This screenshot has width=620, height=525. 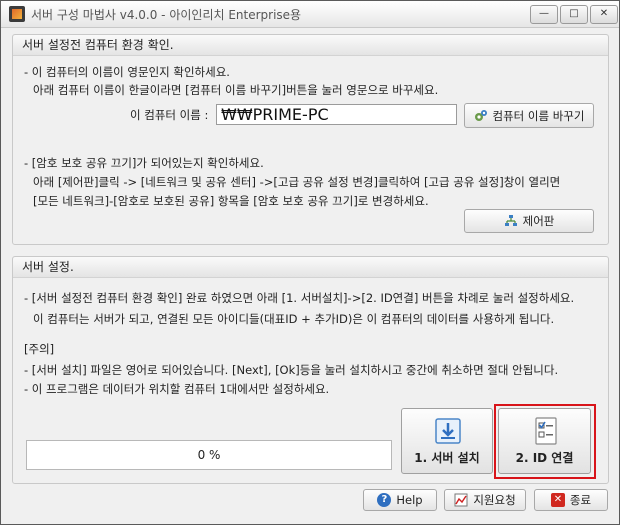 What do you see at coordinates (557, 500) in the screenshot?
I see `close-box-icon: ✕` at bounding box center [557, 500].